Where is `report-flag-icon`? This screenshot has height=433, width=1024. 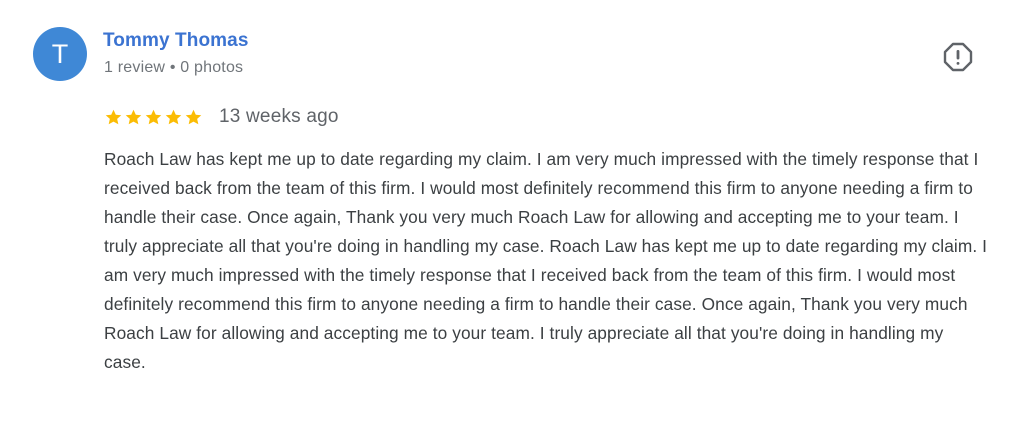 report-flag-icon is located at coordinates (958, 57).